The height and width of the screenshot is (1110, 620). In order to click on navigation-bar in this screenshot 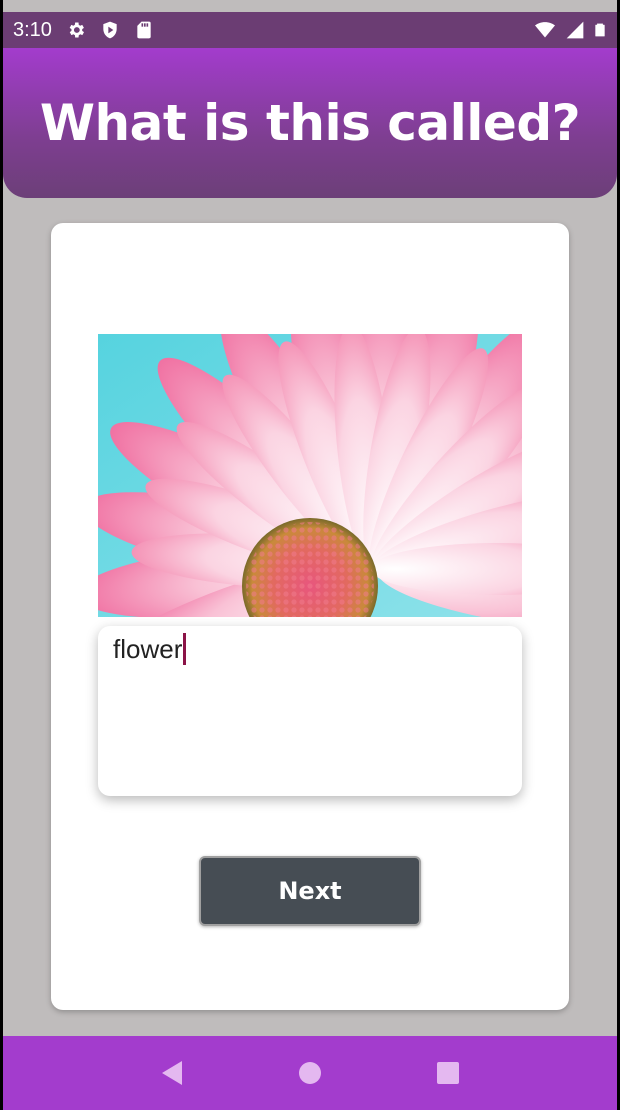, I will do `click(310, 1073)`.